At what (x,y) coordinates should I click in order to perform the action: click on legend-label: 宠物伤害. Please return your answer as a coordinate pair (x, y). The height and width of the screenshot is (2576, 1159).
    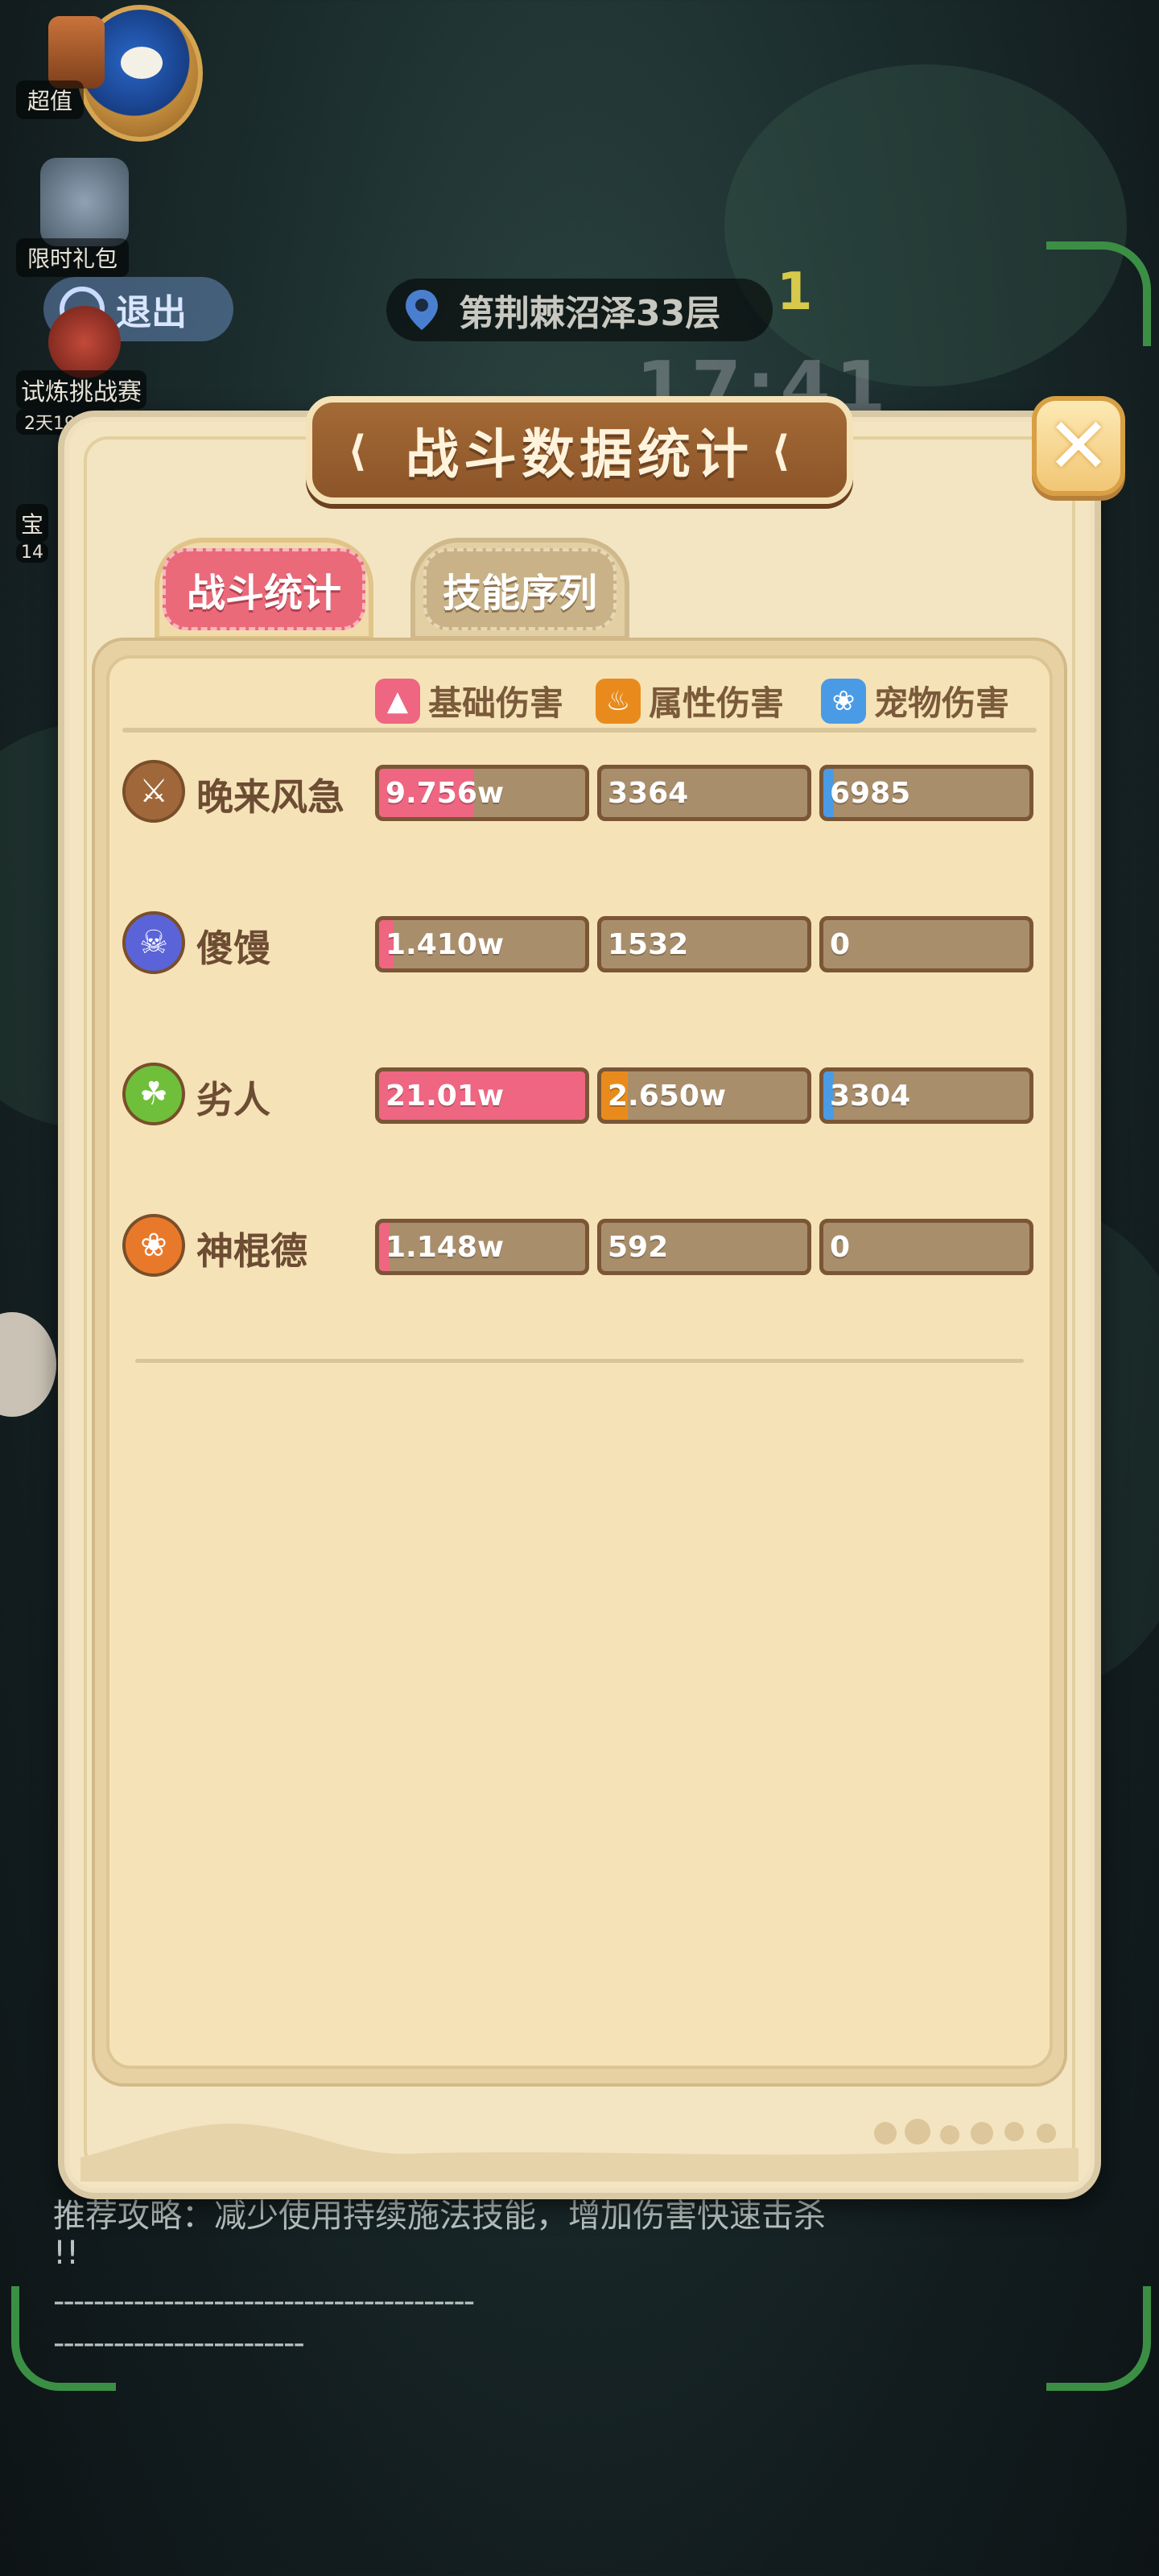
    Looking at the image, I should click on (942, 703).